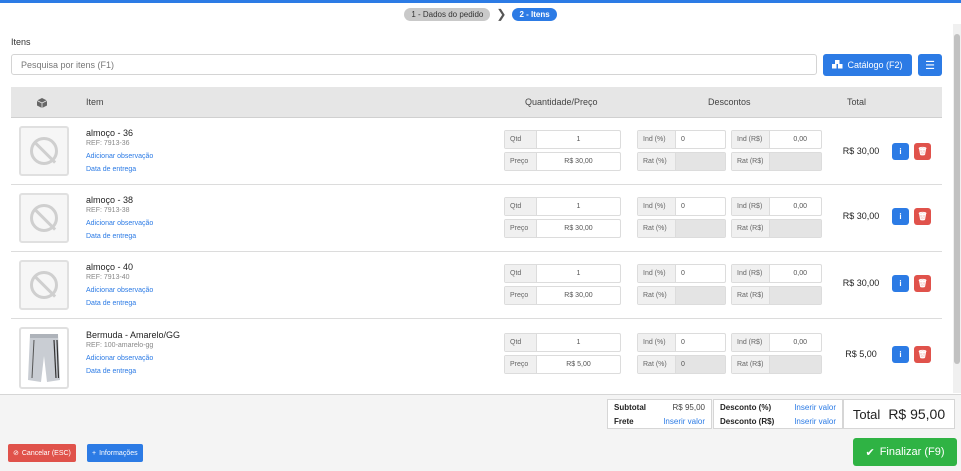 This screenshot has height=471, width=961. Describe the element at coordinates (94, 453) in the screenshot. I see `plus-icon: +` at that location.